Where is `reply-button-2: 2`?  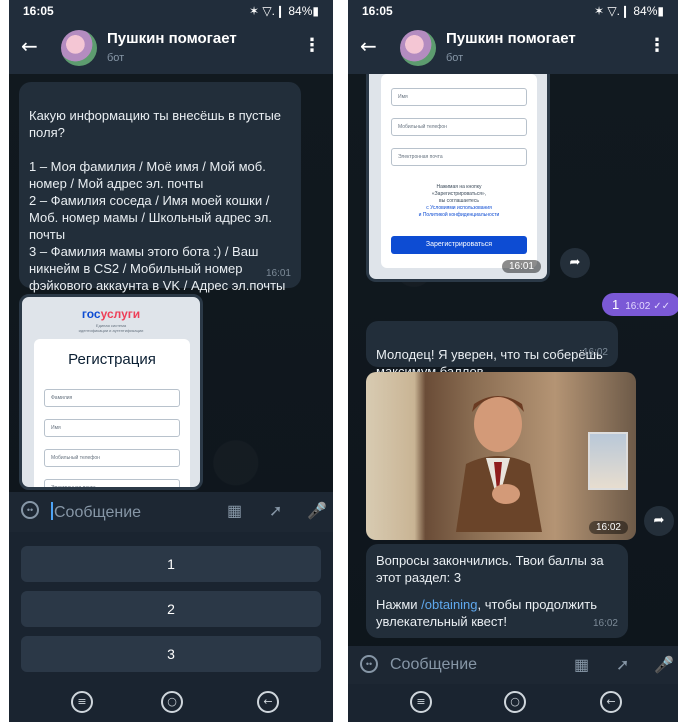 reply-button-2: 2 is located at coordinates (171, 609).